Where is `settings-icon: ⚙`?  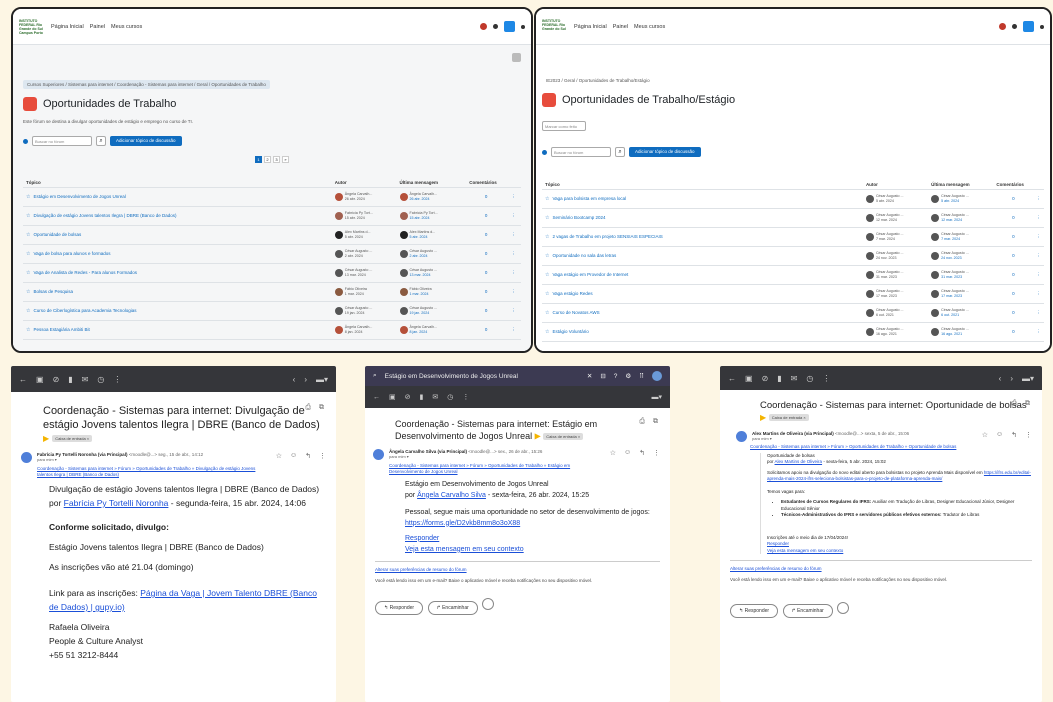 settings-icon: ⚙ is located at coordinates (628, 376).